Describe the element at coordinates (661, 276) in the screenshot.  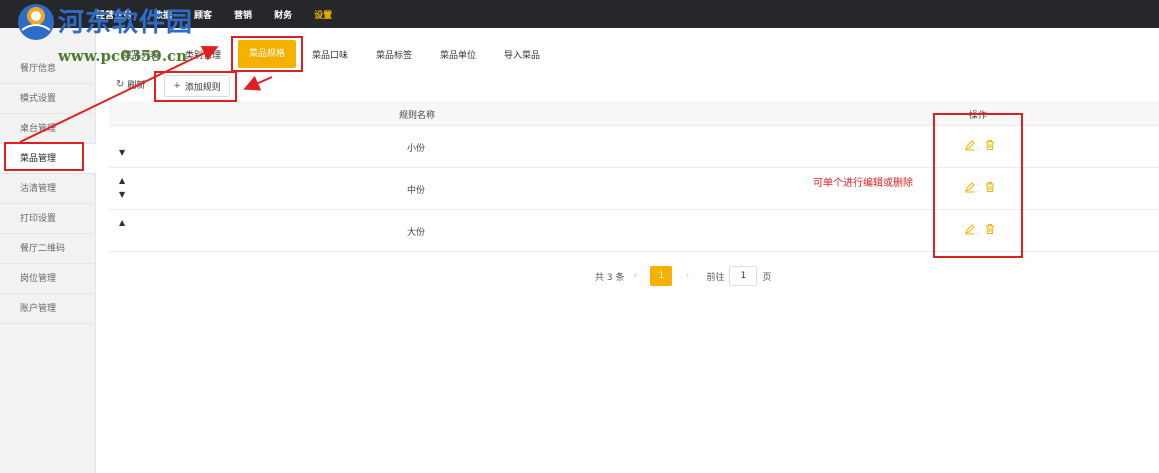
I see `current-page-button: 1` at that location.